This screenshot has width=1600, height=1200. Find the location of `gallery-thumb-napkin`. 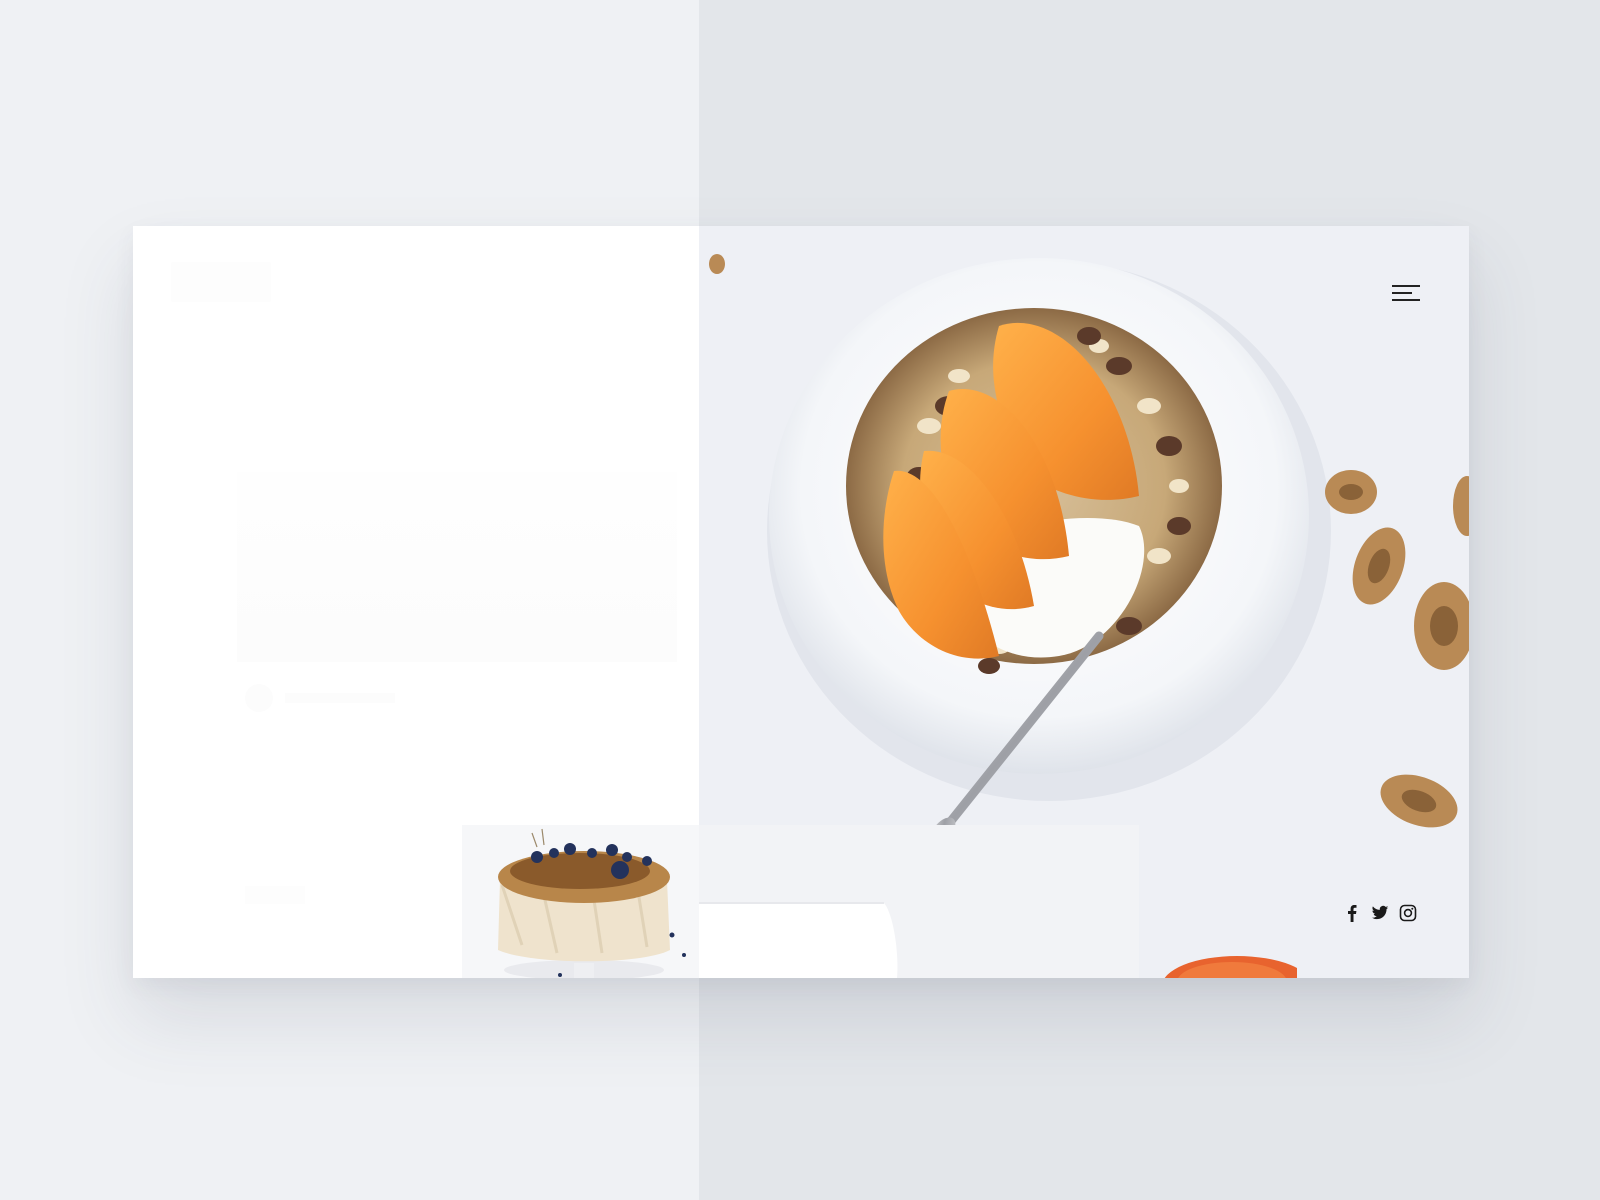

gallery-thumb-napkin is located at coordinates (919, 901).